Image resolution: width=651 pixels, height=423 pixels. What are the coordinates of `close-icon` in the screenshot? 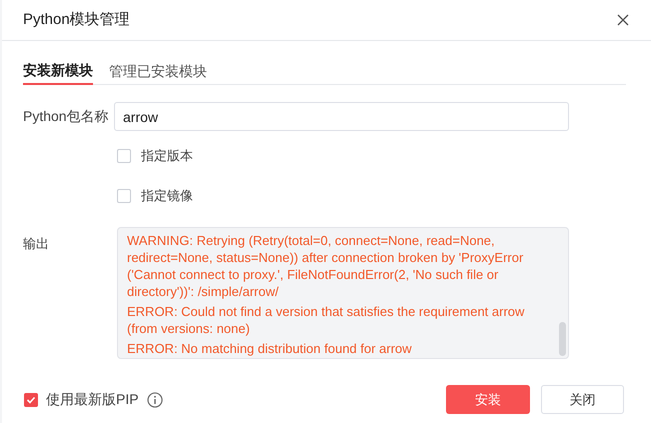 It's located at (623, 20).